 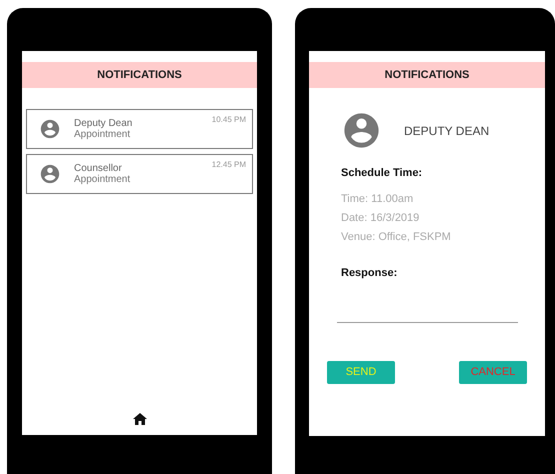 What do you see at coordinates (380, 218) in the screenshot?
I see `schedule-detail: Date: 16/3/2019` at bounding box center [380, 218].